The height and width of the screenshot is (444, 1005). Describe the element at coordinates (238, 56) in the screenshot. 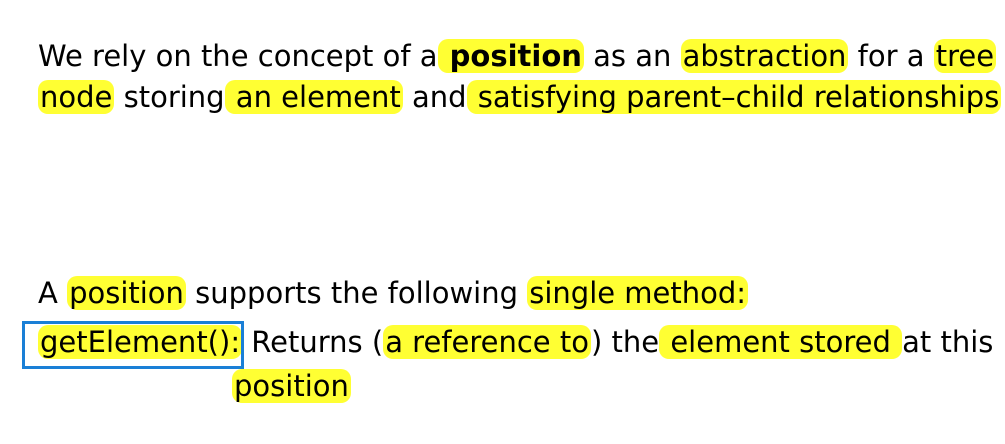

I see `intro-text: We rely on the concept of a` at that location.